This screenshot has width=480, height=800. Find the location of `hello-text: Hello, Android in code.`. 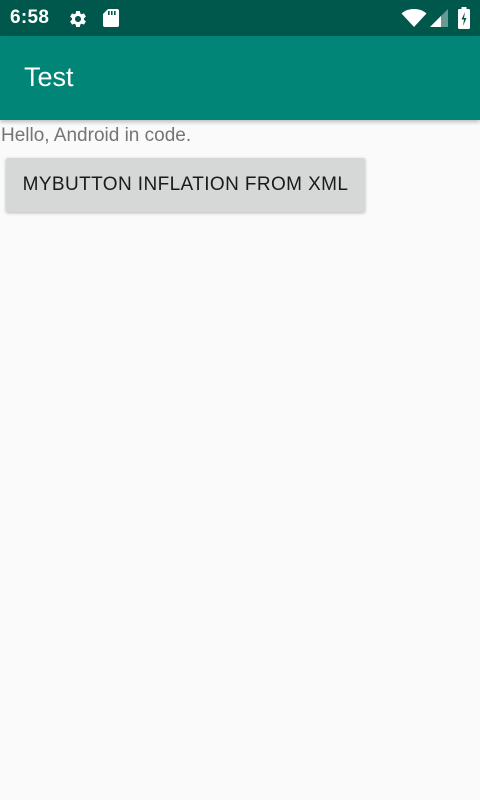

hello-text: Hello, Android in code. is located at coordinates (96, 135).